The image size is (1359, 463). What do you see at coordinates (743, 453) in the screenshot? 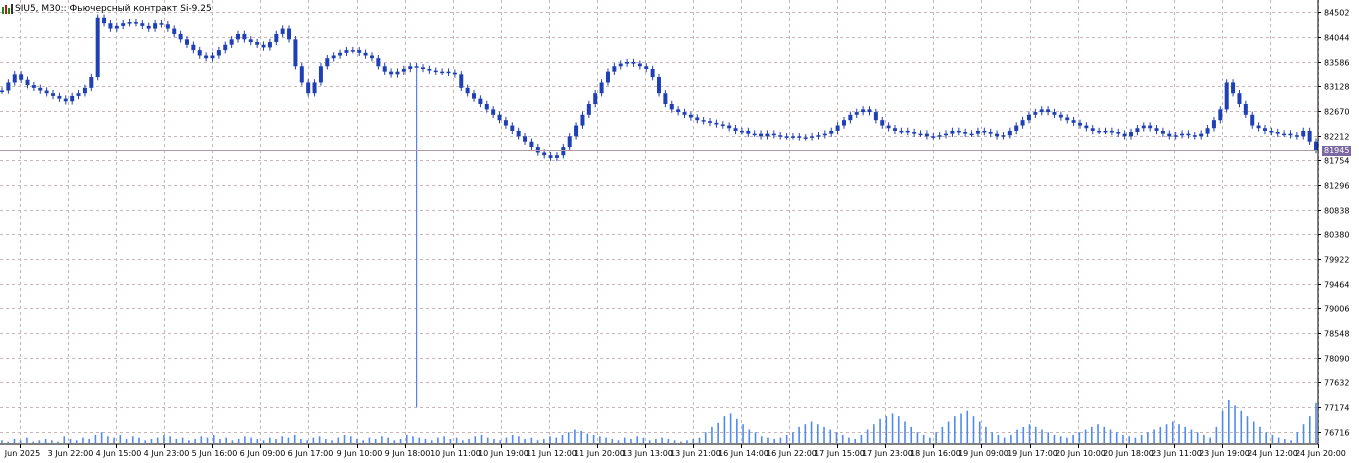
I see `time-tick-label: 16 Jun 14:00` at bounding box center [743, 453].